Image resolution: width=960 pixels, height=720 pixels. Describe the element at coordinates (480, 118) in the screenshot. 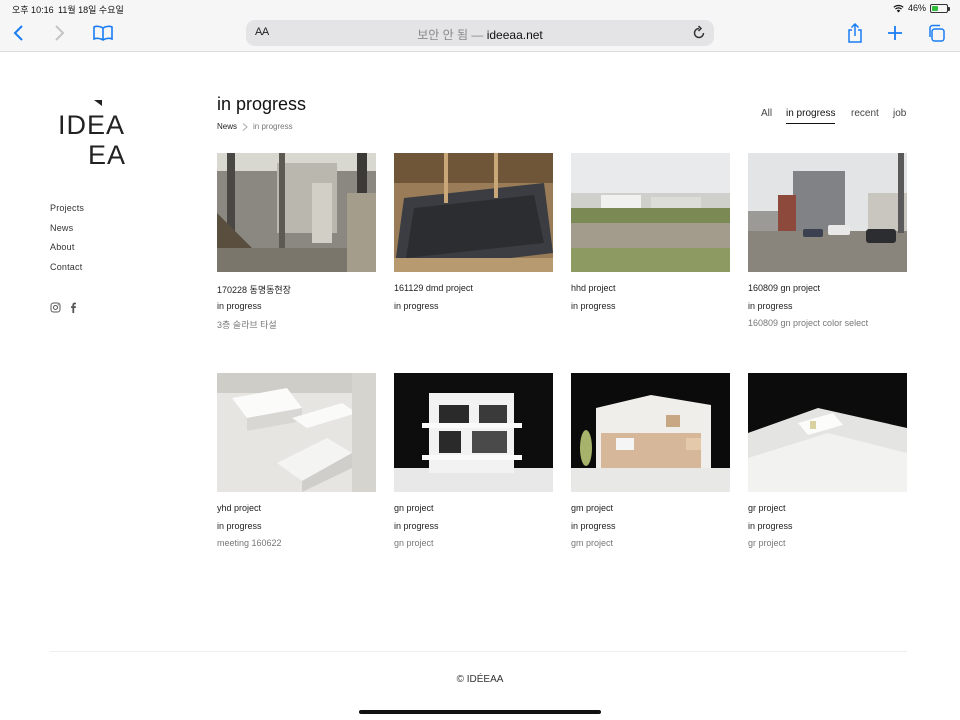

I see `category-filters: All in progress recent job` at that location.